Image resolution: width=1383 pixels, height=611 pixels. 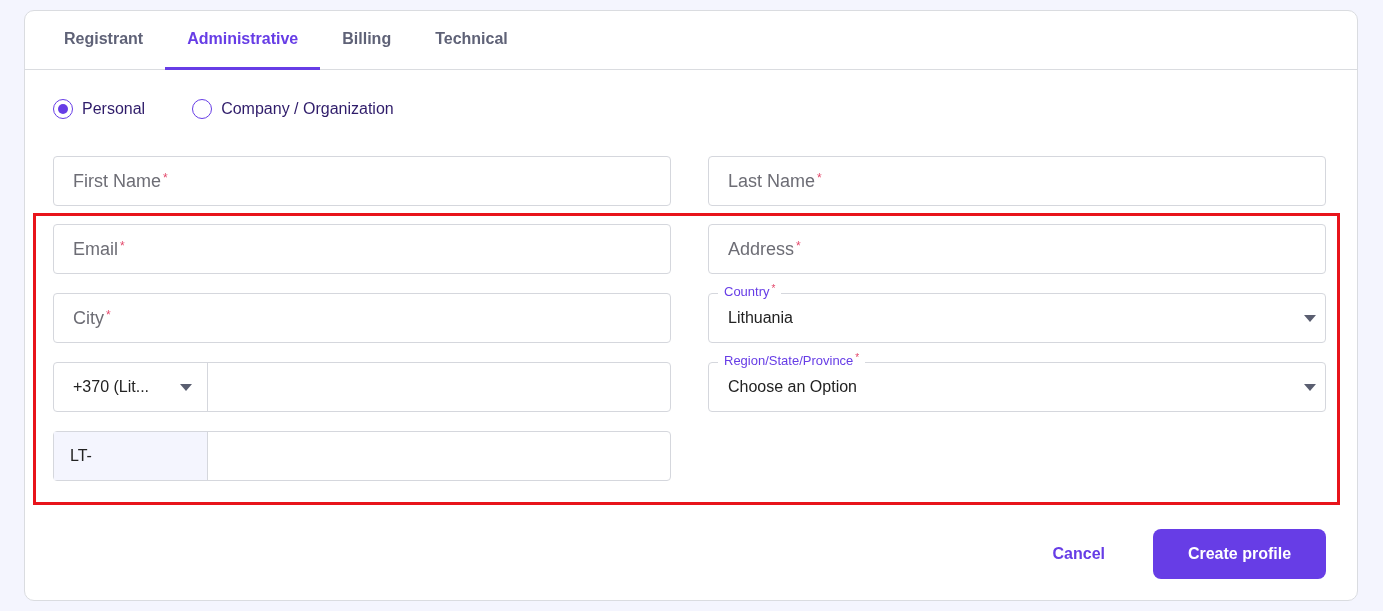 I want to click on text-input: Email, so click(x=86, y=249).